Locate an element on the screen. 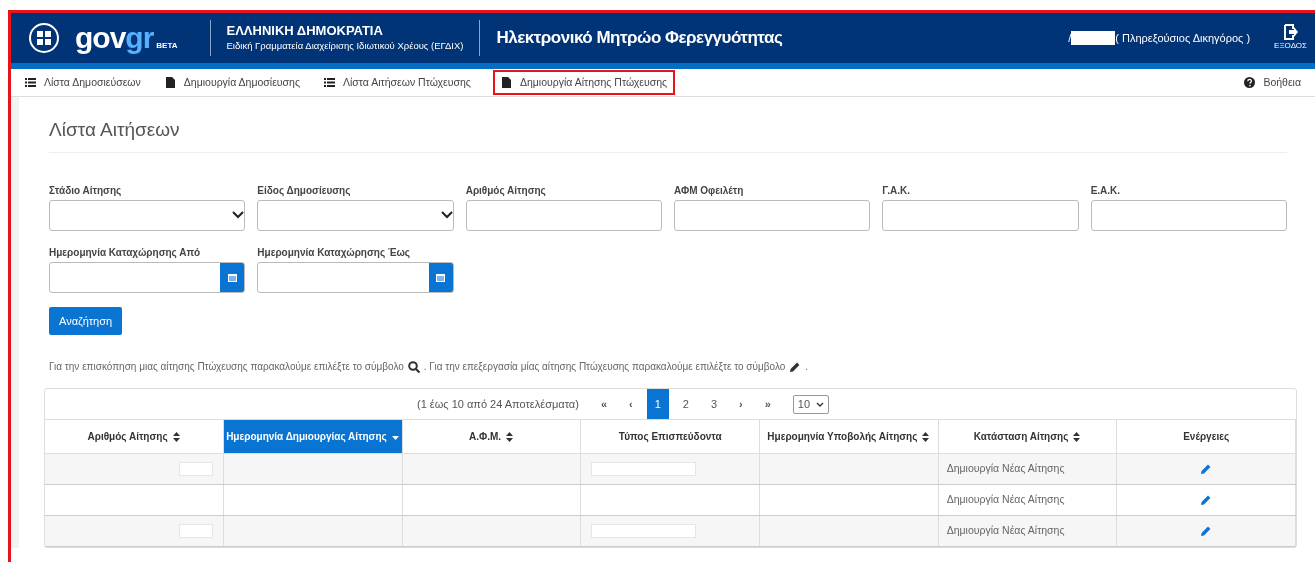  org-title: ΕΛΛΗΝΙΚΗ ΔΗΜΟΚΡΑΤΙΑ is located at coordinates (305, 31).